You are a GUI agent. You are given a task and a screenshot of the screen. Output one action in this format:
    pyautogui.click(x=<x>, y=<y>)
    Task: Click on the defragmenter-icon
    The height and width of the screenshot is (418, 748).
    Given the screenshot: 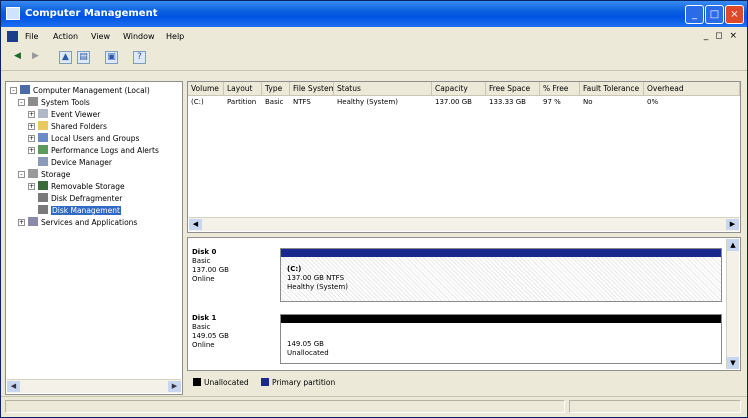 What is the action you would take?
    pyautogui.click(x=43, y=197)
    